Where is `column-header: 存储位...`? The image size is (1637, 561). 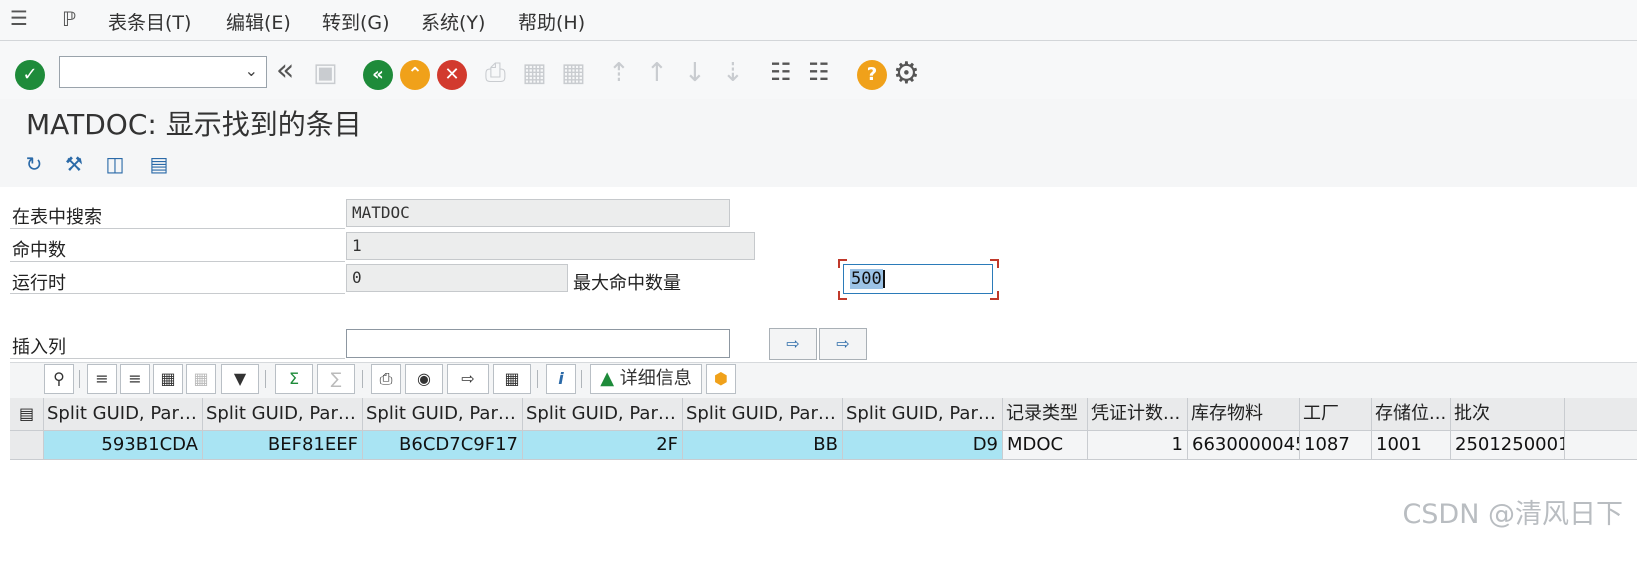
column-header: 存储位... is located at coordinates (1411, 414).